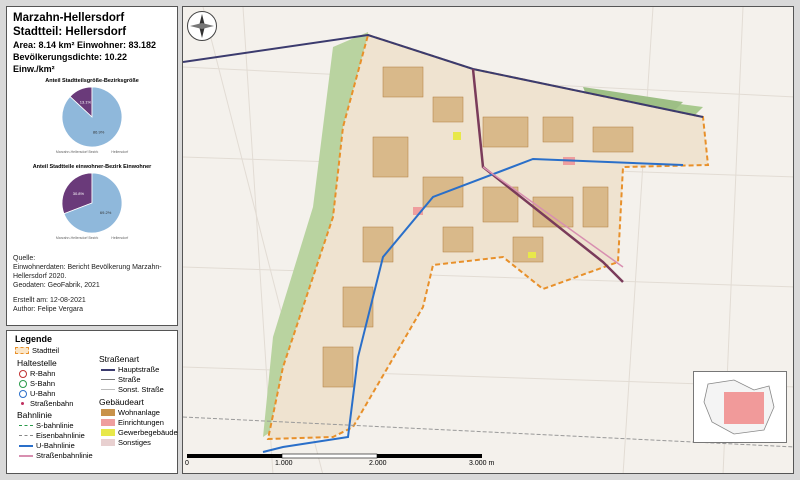  What do you see at coordinates (108, 379) in the screenshot?
I see `strasse-symbol` at bounding box center [108, 379].